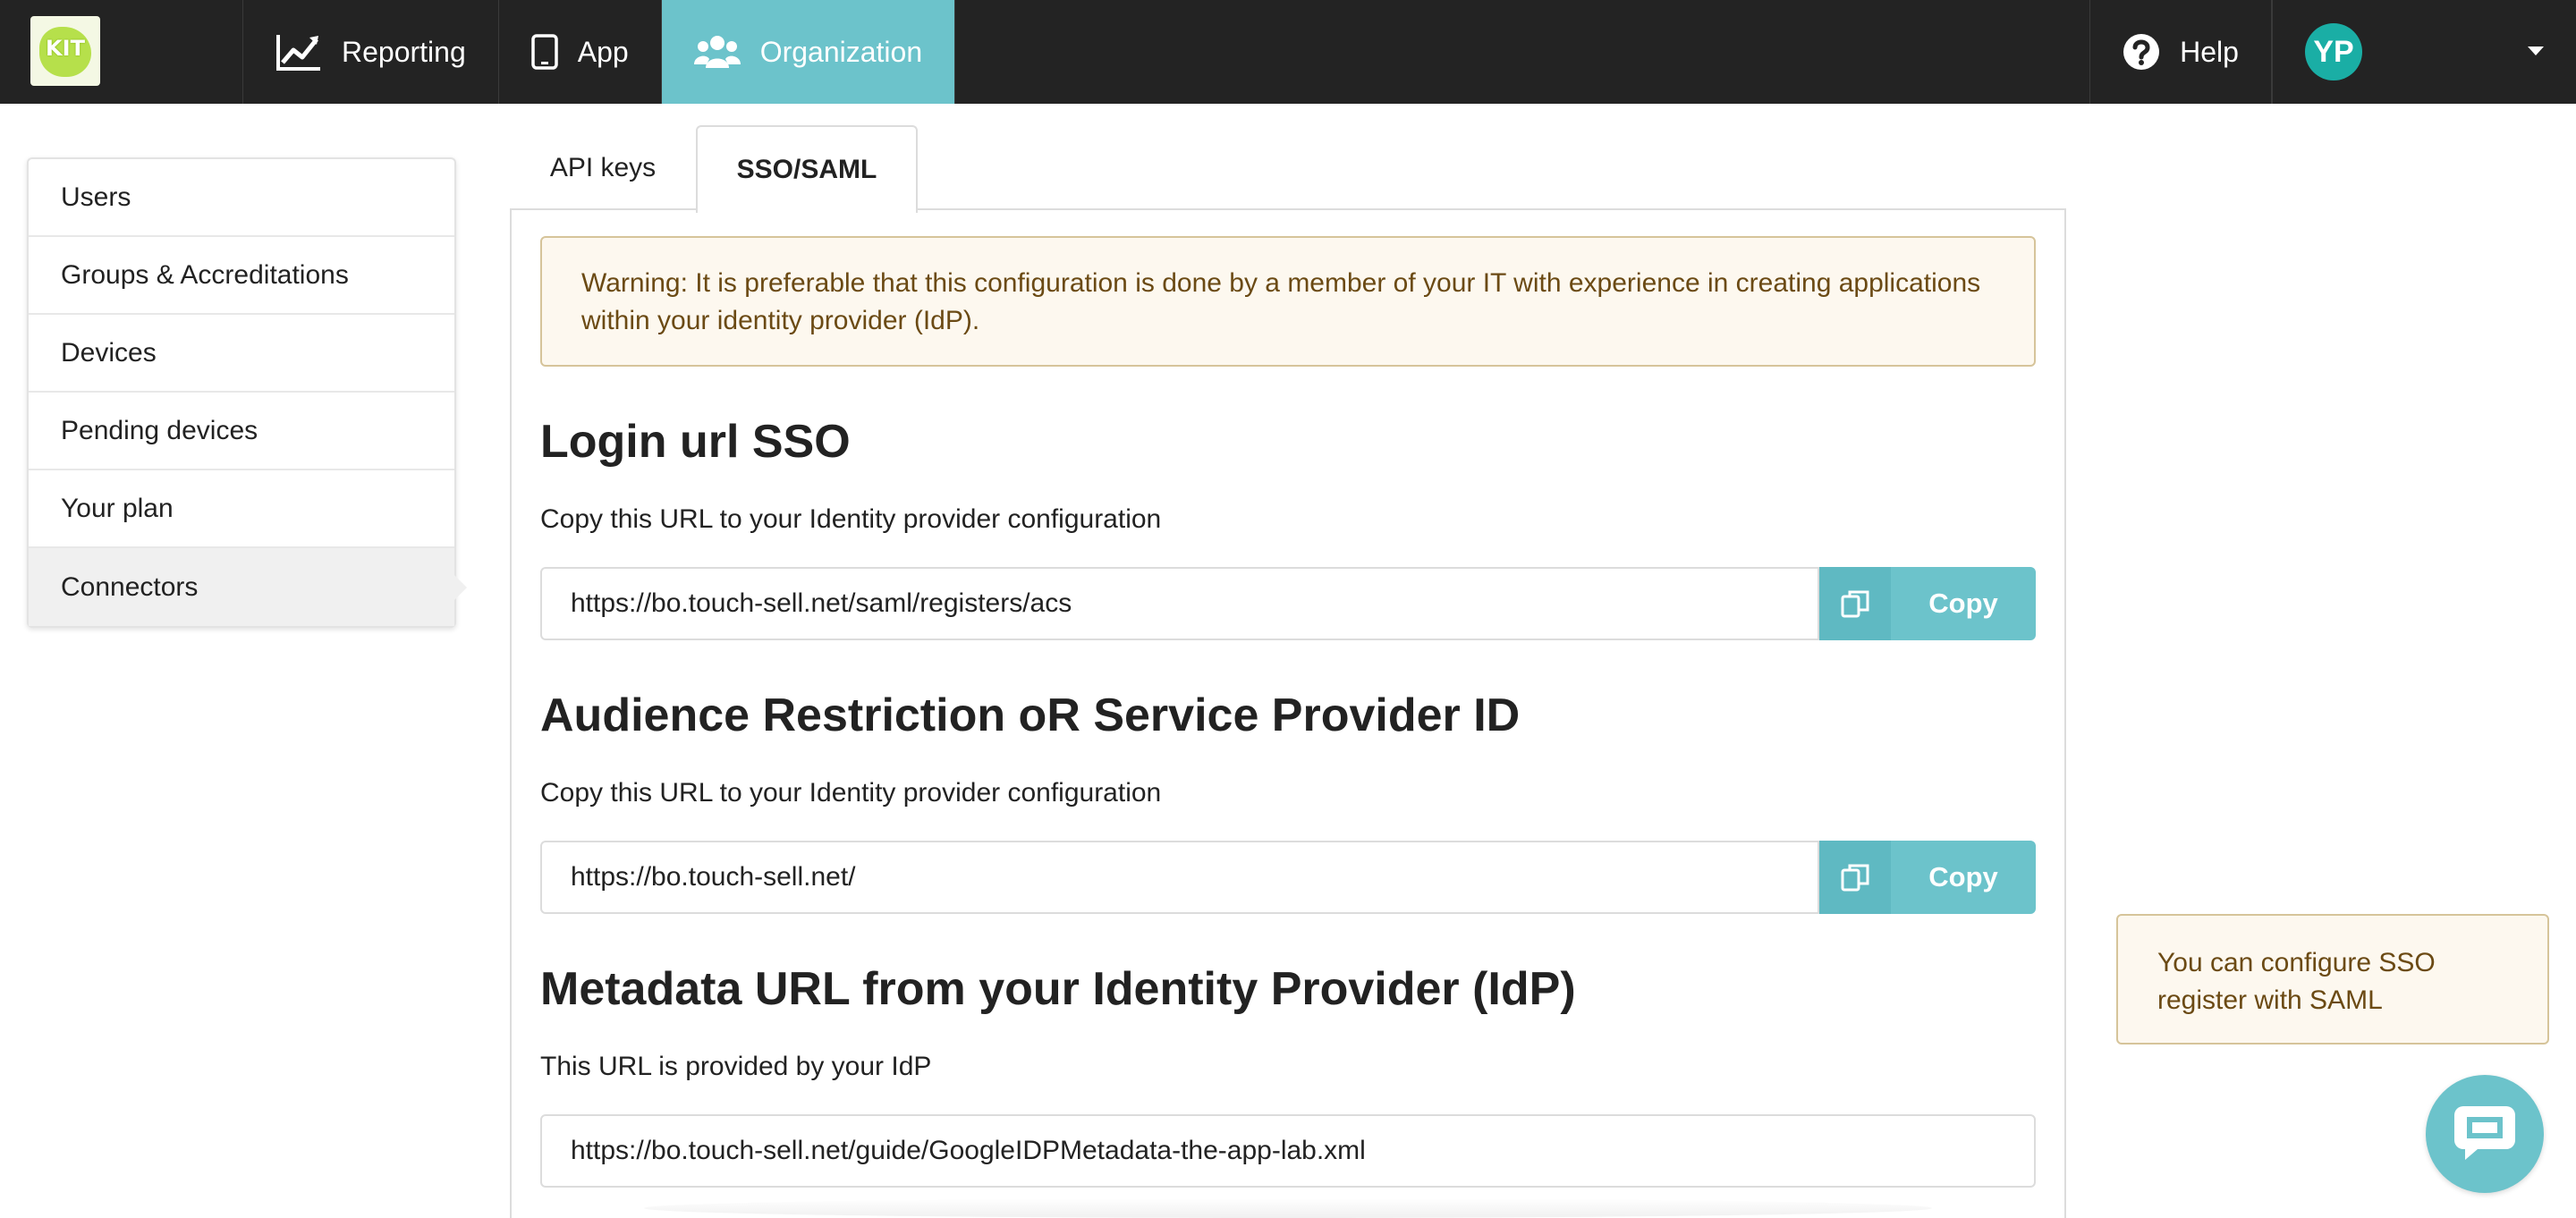 The height and width of the screenshot is (1218, 2576). What do you see at coordinates (1179, 877) in the screenshot?
I see `audience-url-field` at bounding box center [1179, 877].